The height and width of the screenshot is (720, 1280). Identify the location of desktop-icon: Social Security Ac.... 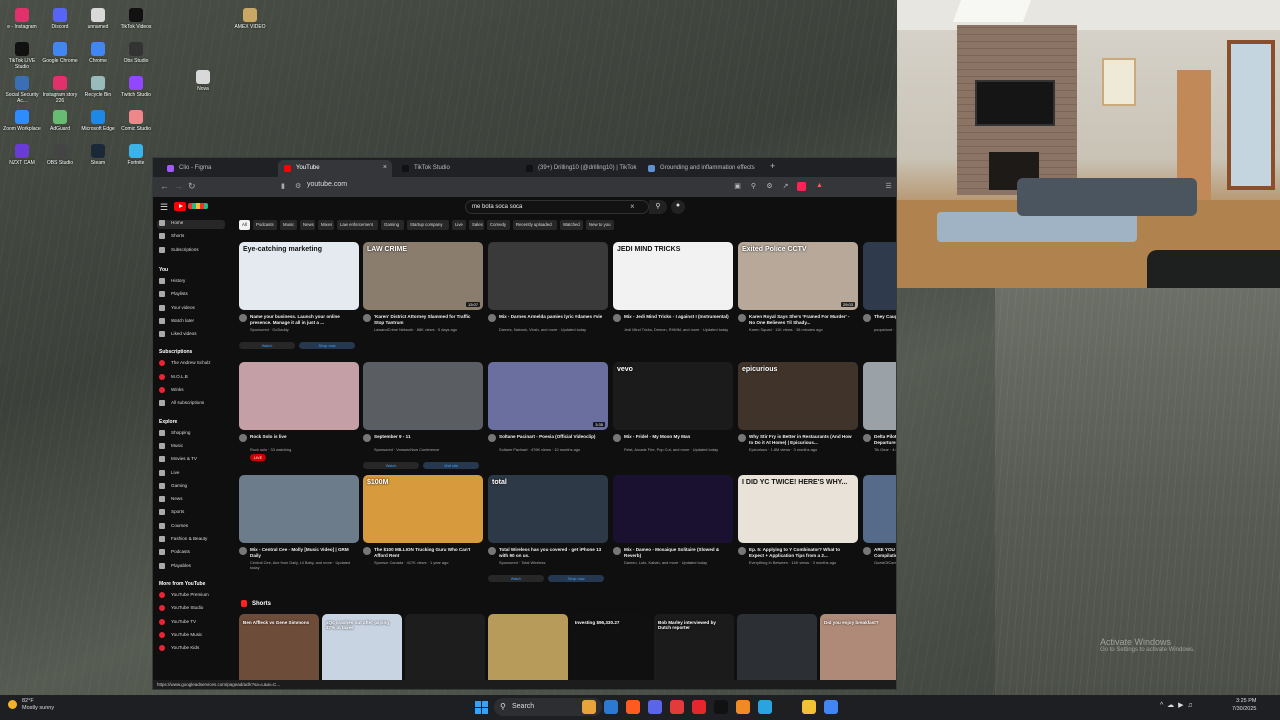
(22, 90).